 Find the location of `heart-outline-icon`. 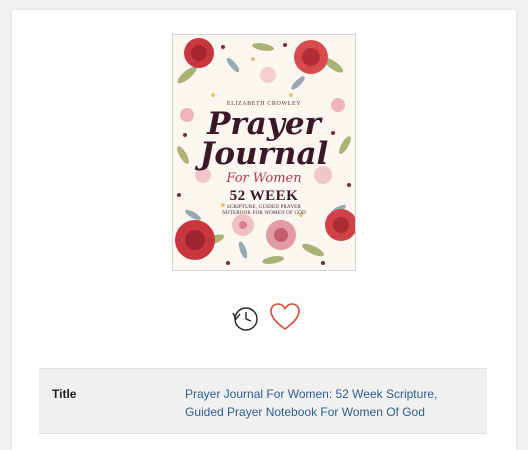

heart-outline-icon is located at coordinates (285, 317).